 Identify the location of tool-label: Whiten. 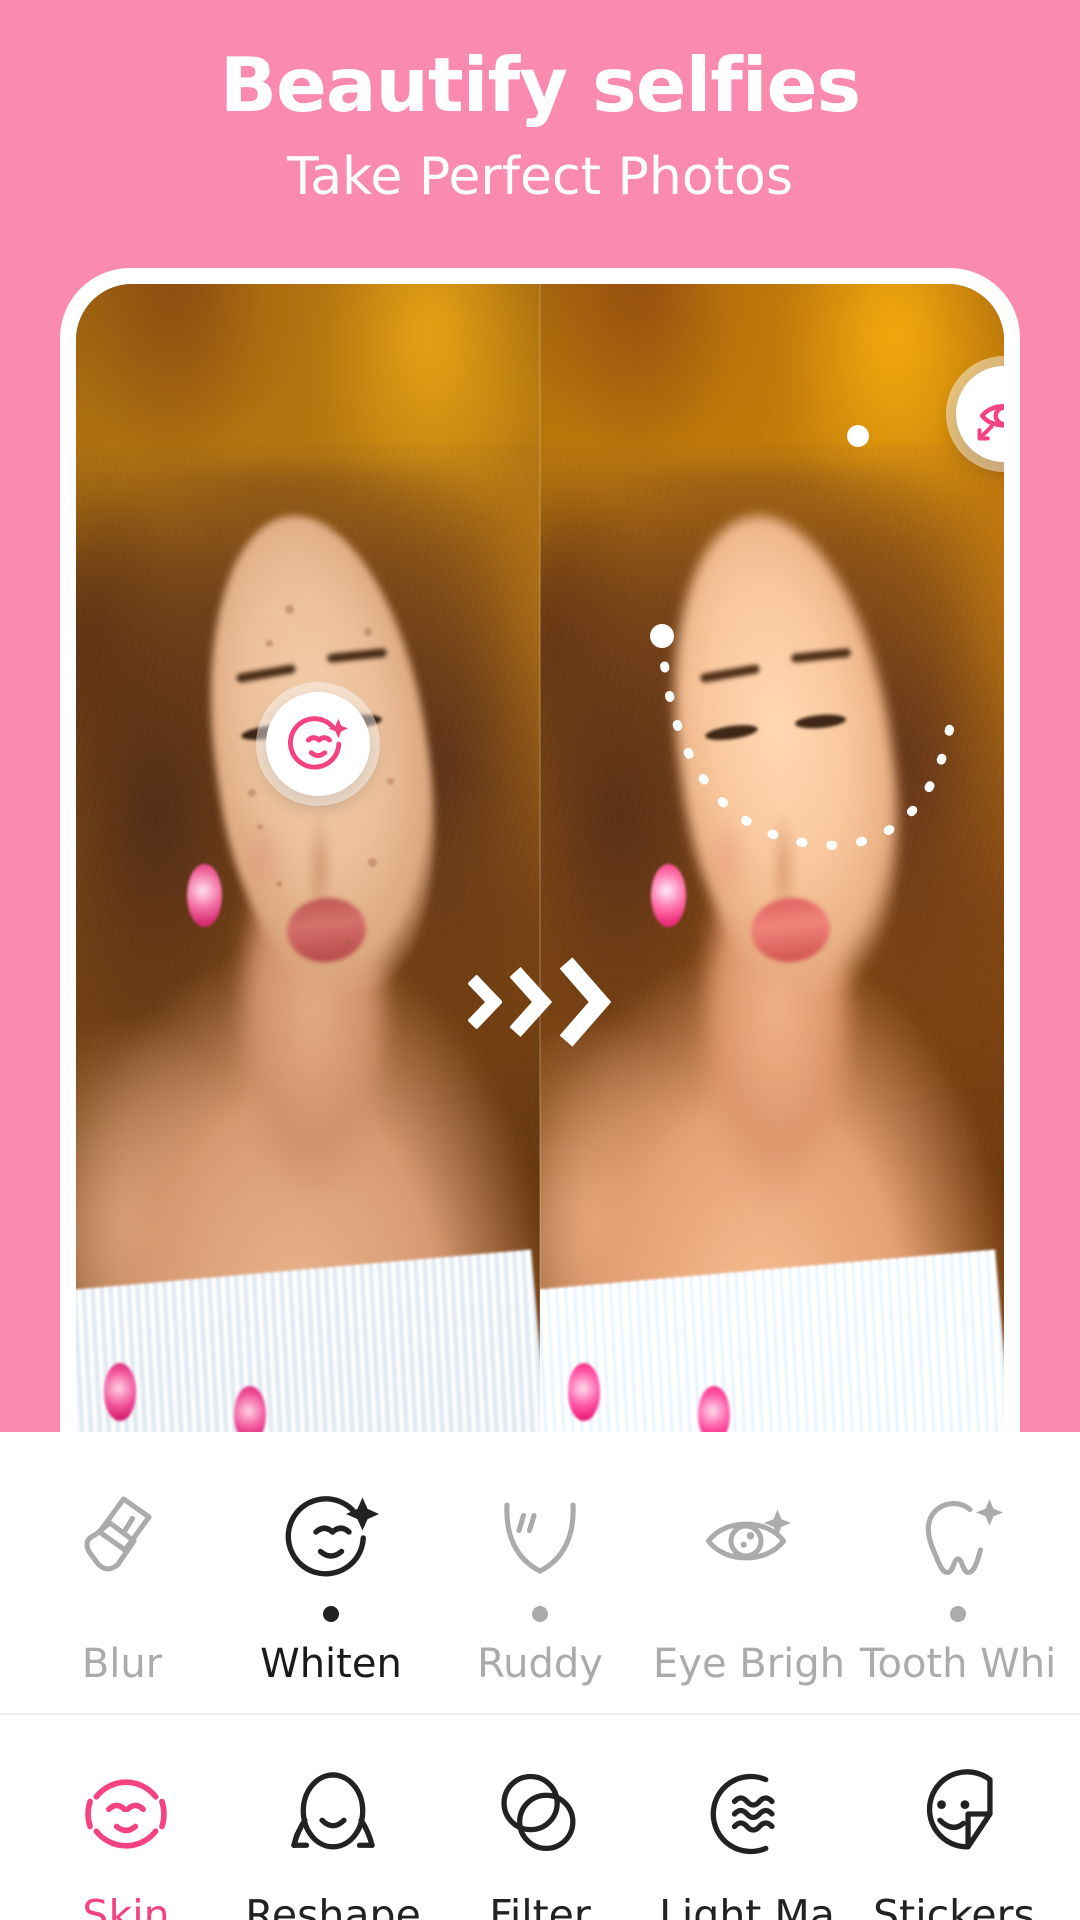
(331, 1664).